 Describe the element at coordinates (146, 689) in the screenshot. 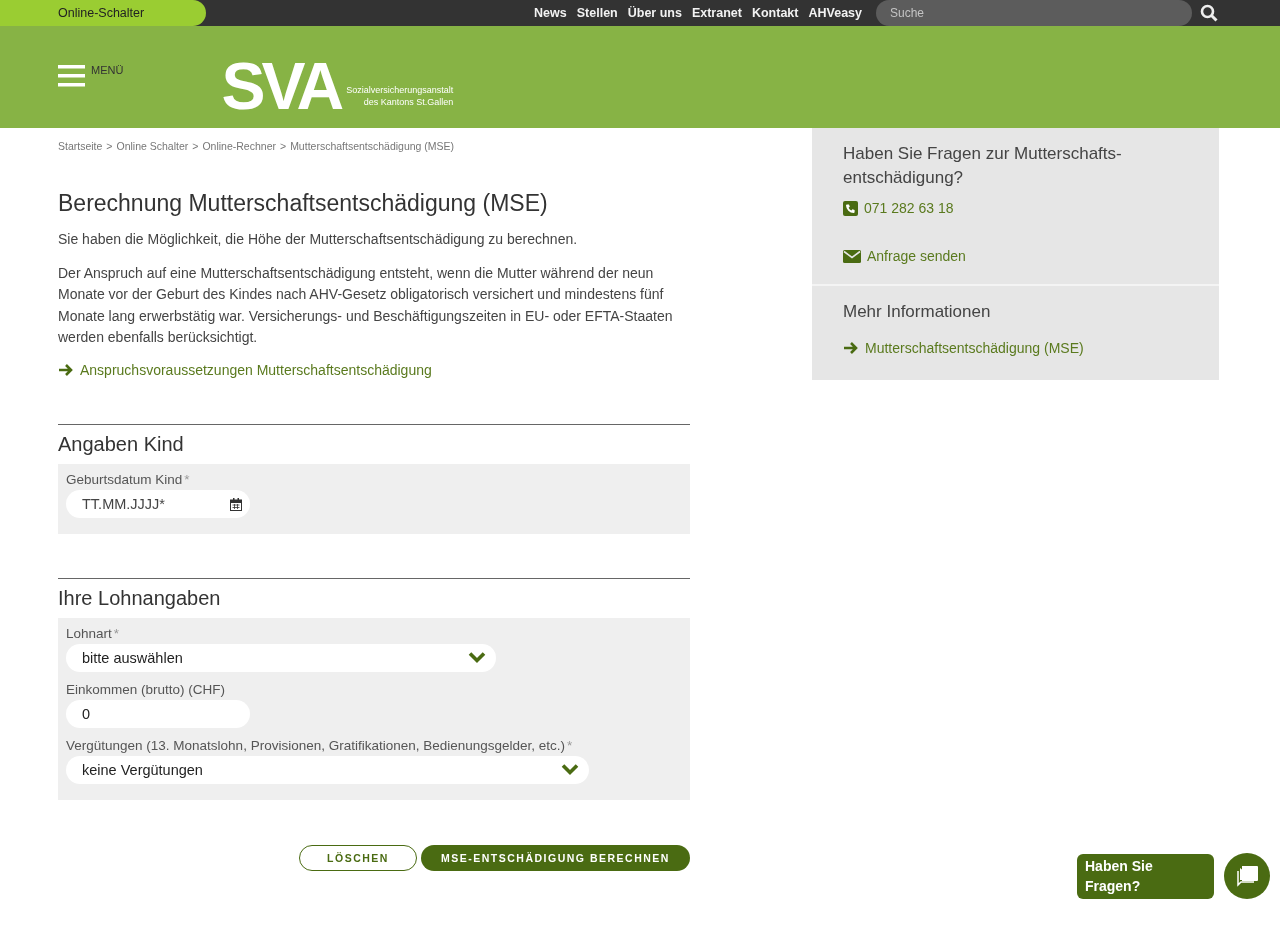

I see `field-label: Einkommen (brutto) (CHF)` at that location.